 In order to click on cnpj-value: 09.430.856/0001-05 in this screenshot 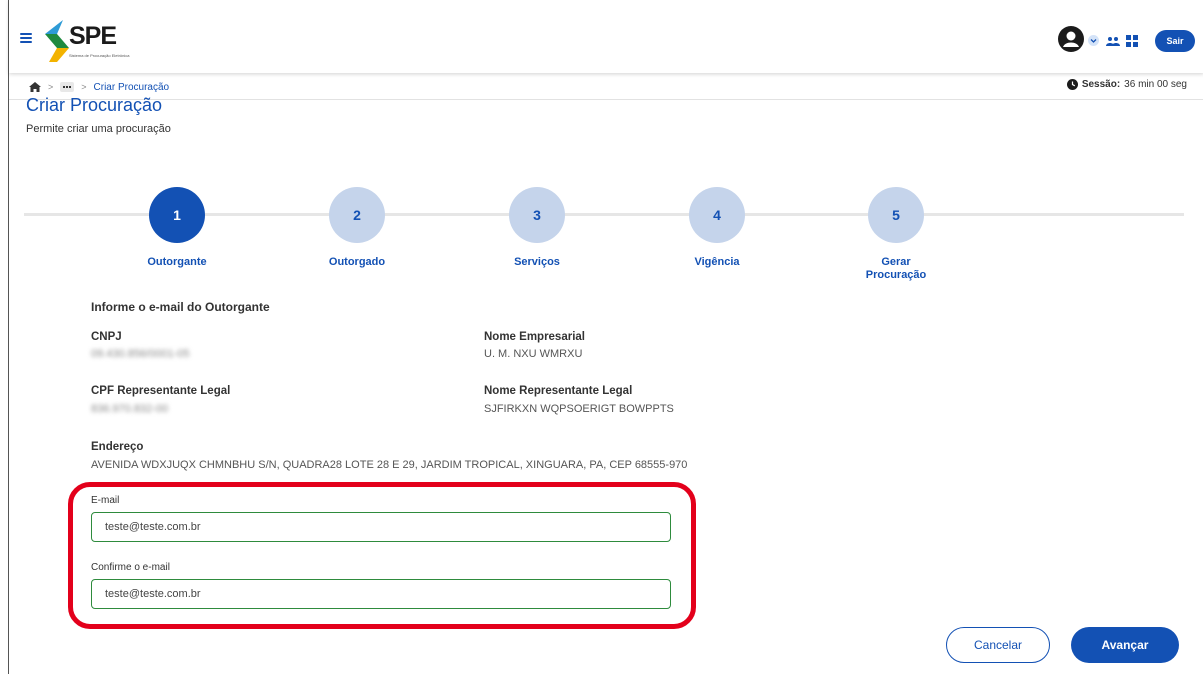, I will do `click(140, 354)`.